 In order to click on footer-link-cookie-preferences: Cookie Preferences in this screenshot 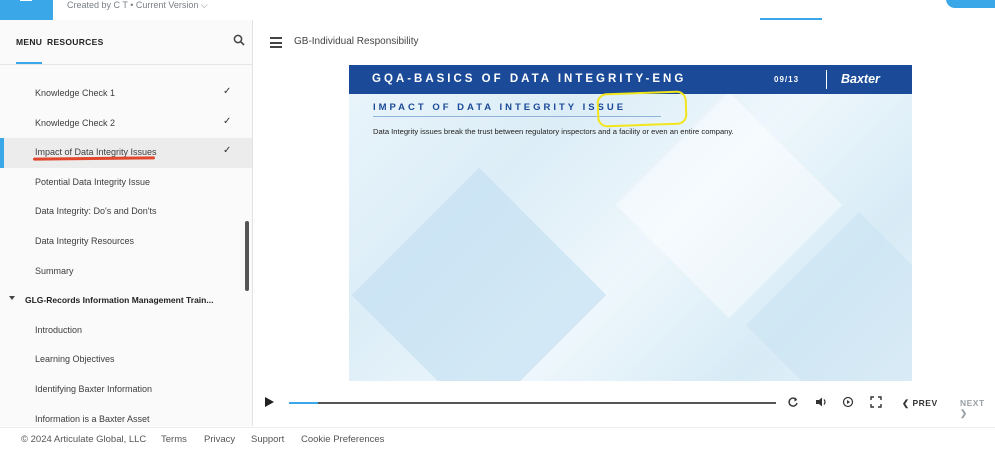, I will do `click(342, 439)`.